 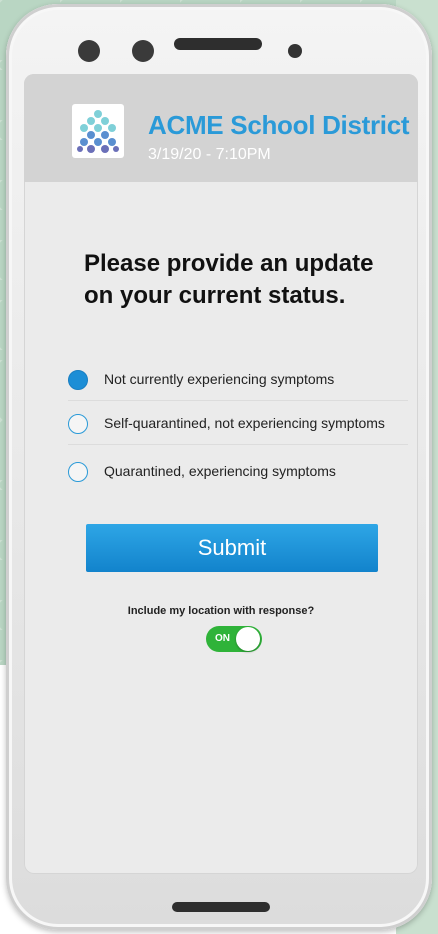 I want to click on speaker-grille, so click(x=218, y=44).